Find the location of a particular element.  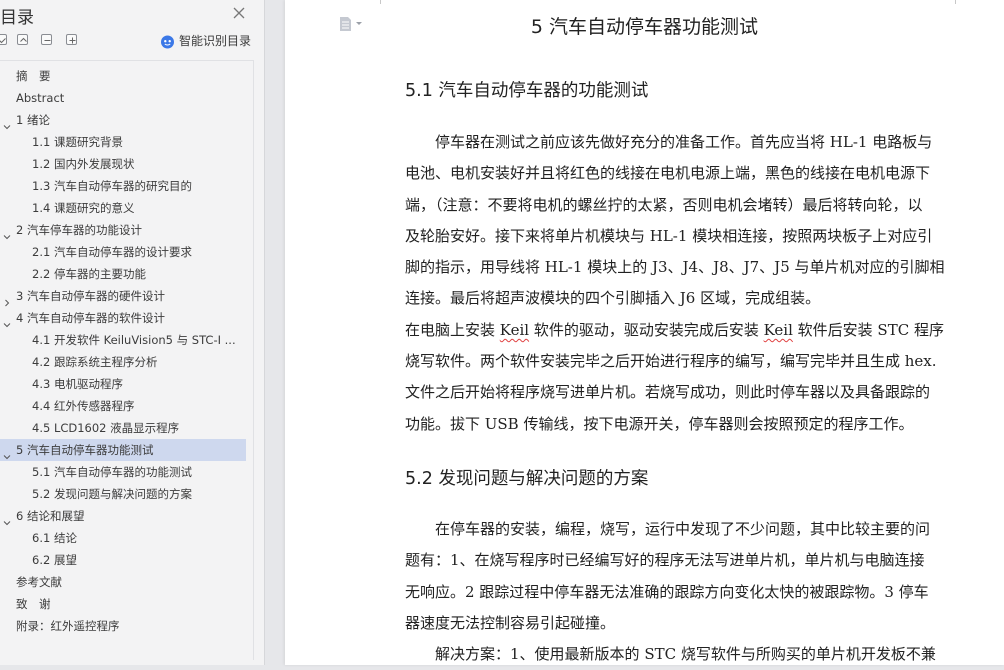

toc-item: 2.1 汽车自动停车器的设计要求 is located at coordinates (123, 252).